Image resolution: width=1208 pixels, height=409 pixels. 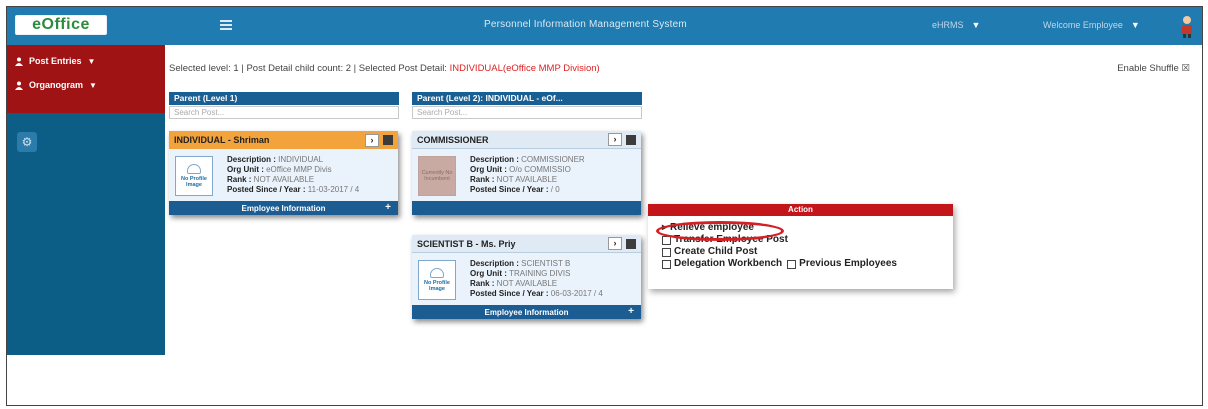 I want to click on posted-since-value: 11-03-2017 / 4, so click(x=333, y=189).